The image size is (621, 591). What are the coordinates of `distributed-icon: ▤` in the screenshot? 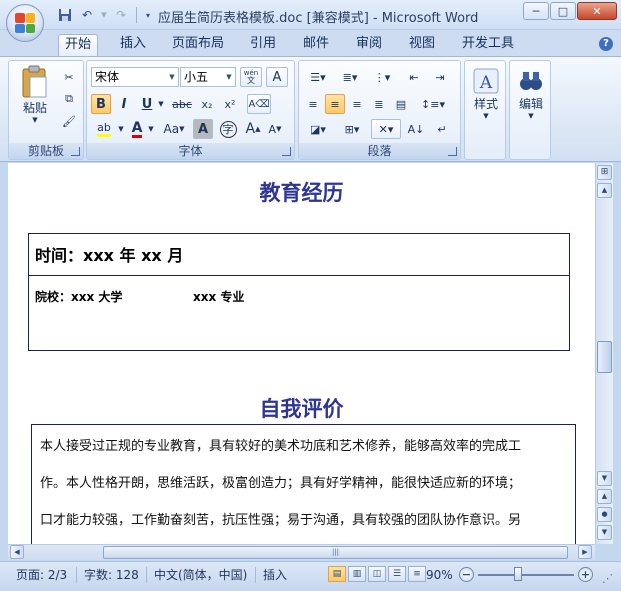 It's located at (401, 104).